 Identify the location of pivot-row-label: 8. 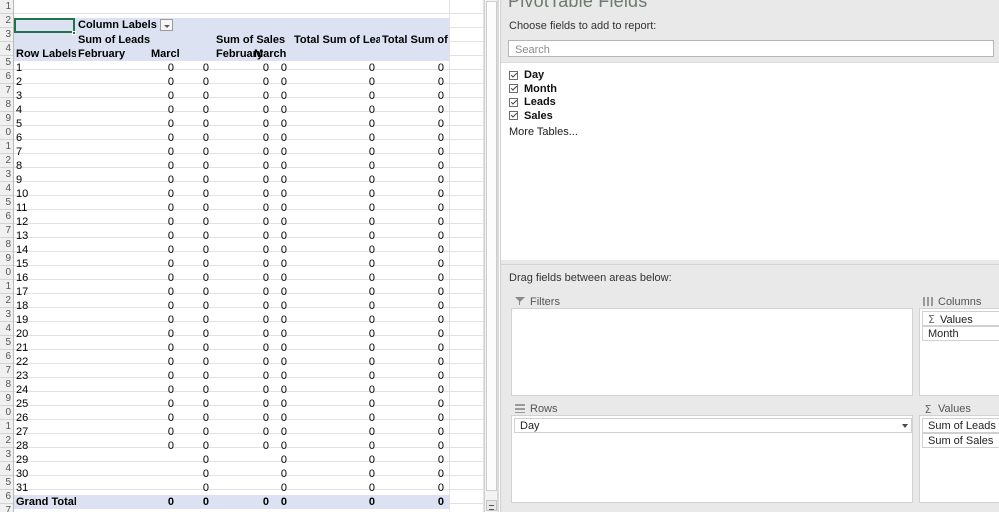
(19, 166).